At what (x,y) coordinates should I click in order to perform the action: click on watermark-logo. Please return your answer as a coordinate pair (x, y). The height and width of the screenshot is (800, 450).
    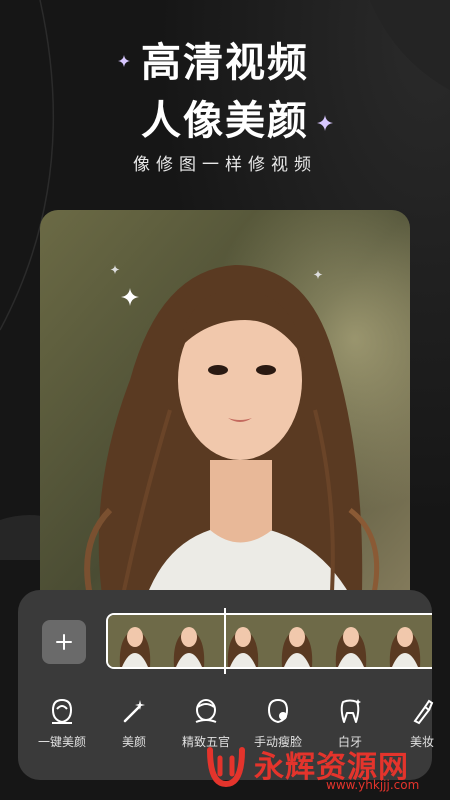
    Looking at the image, I should click on (226, 767).